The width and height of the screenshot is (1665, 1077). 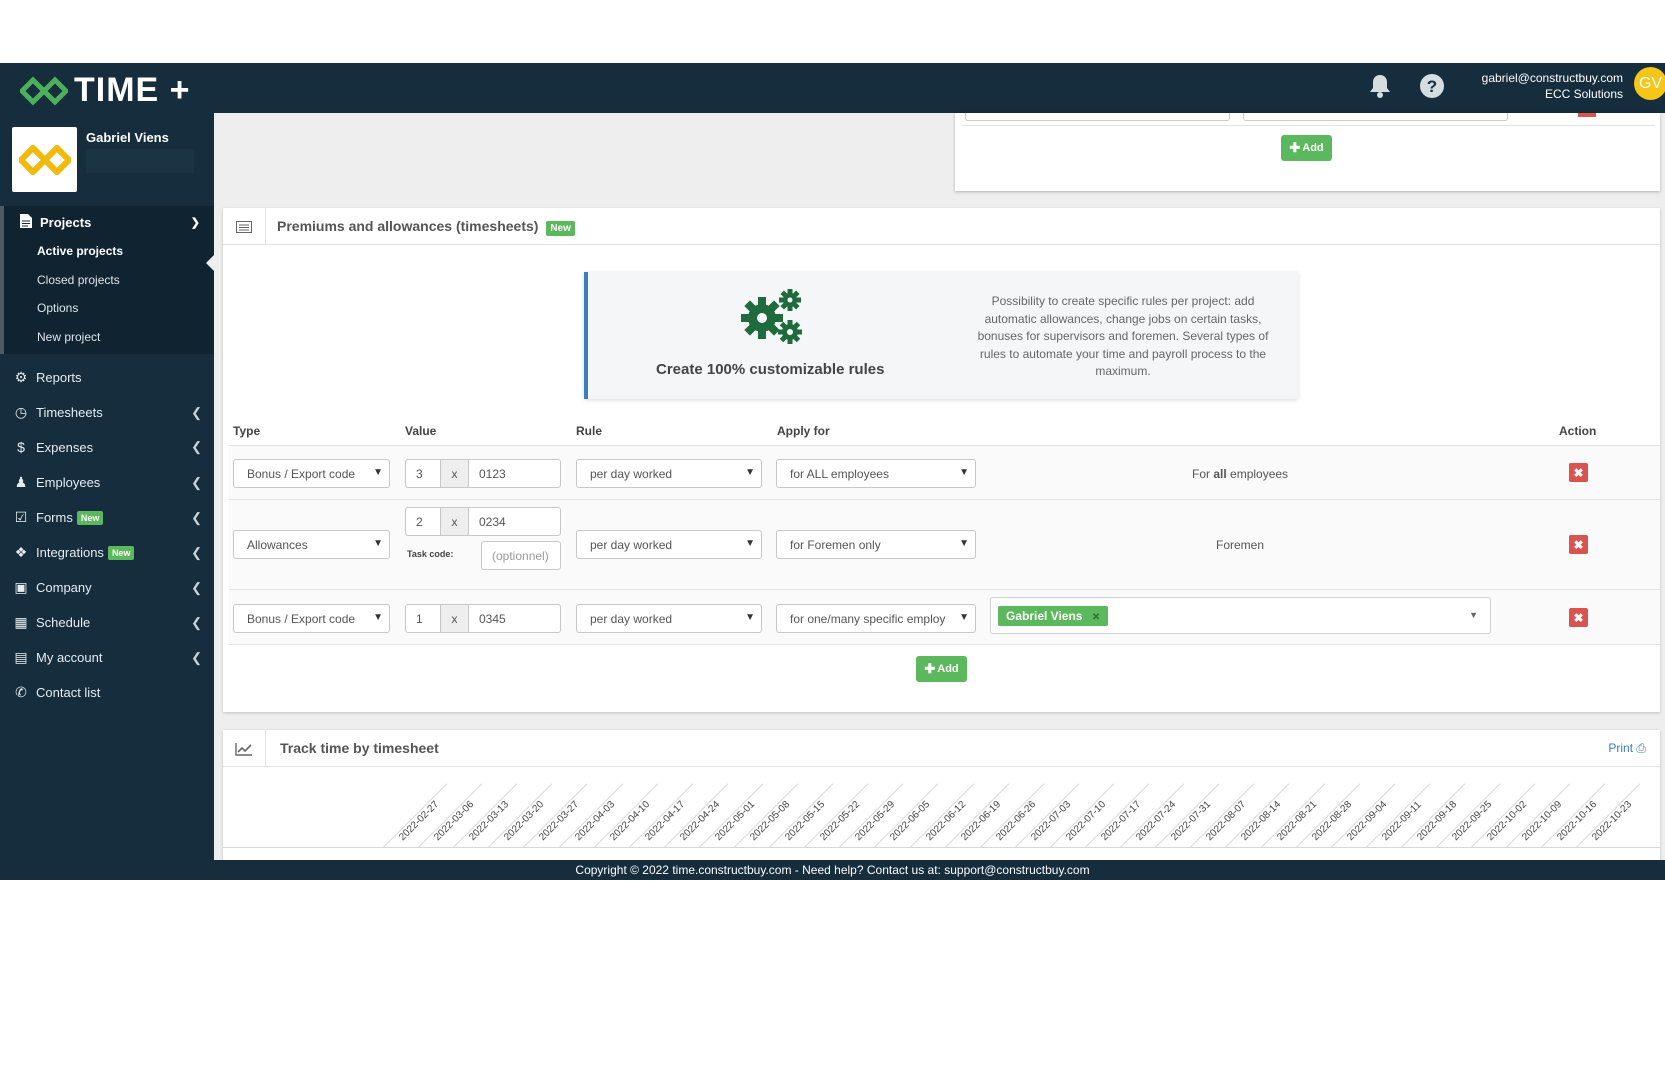 What do you see at coordinates (1552, 78) in the screenshot?
I see `user-email: gabriel@constructbuy.com` at bounding box center [1552, 78].